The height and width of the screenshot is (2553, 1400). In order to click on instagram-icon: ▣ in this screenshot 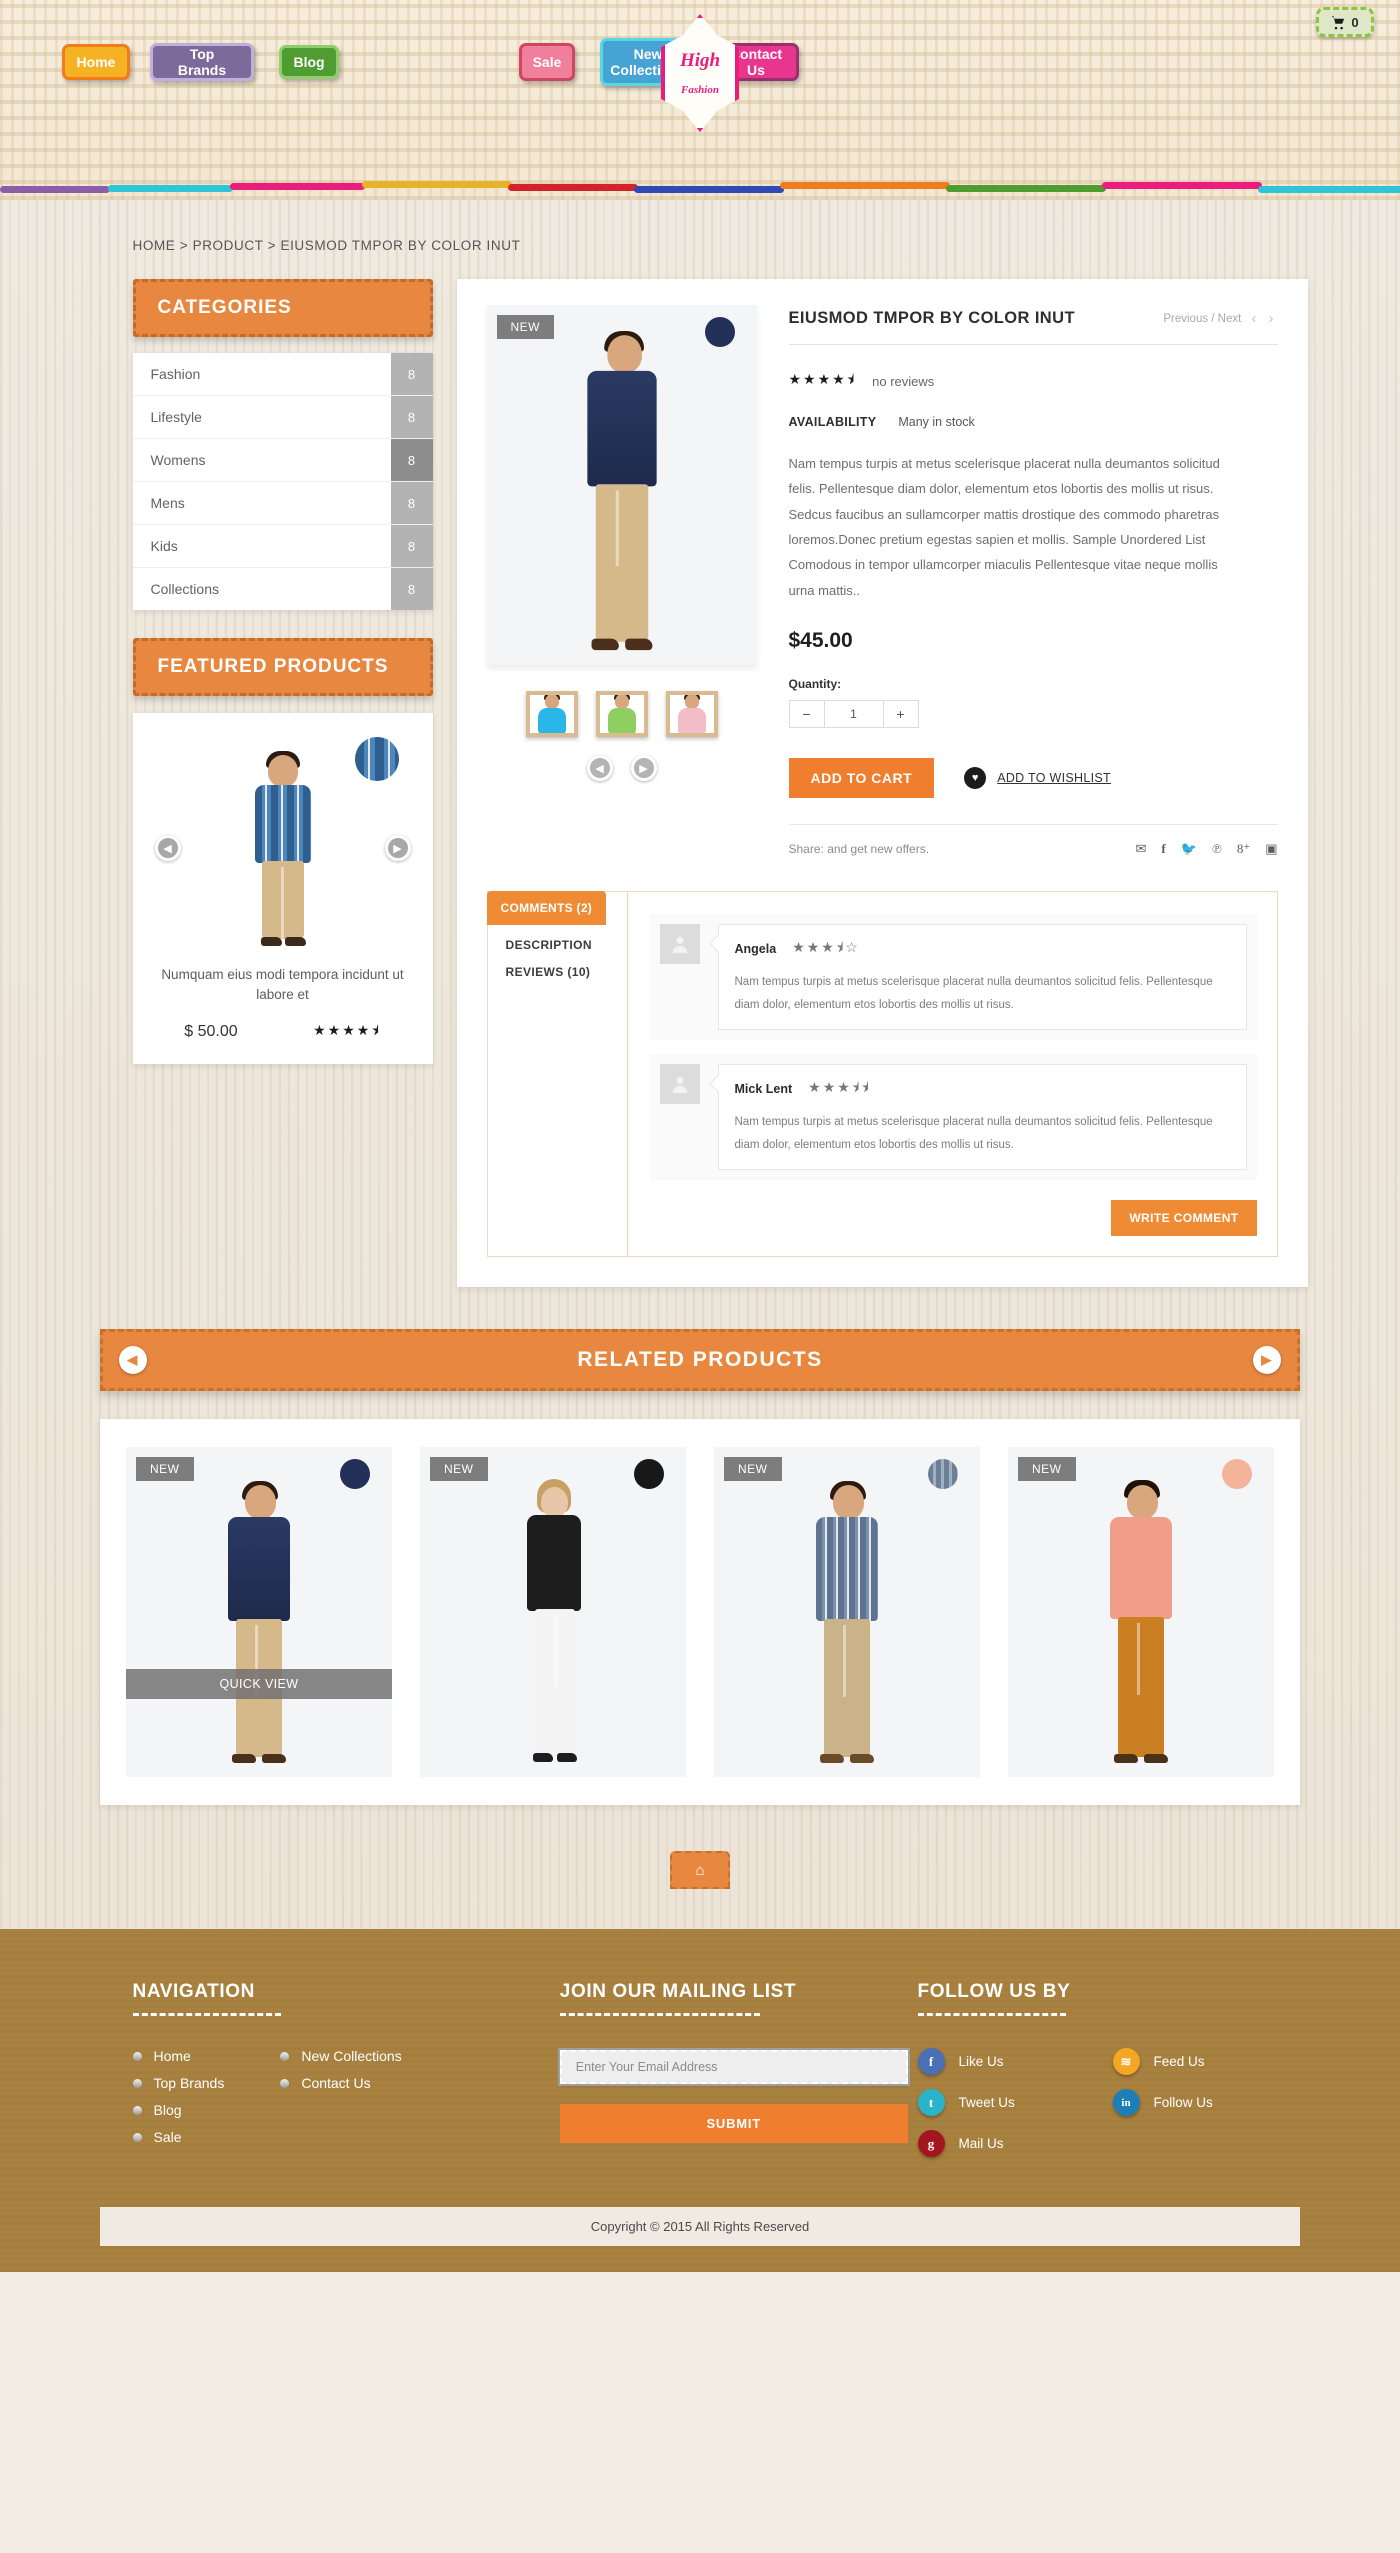, I will do `click(1271, 849)`.